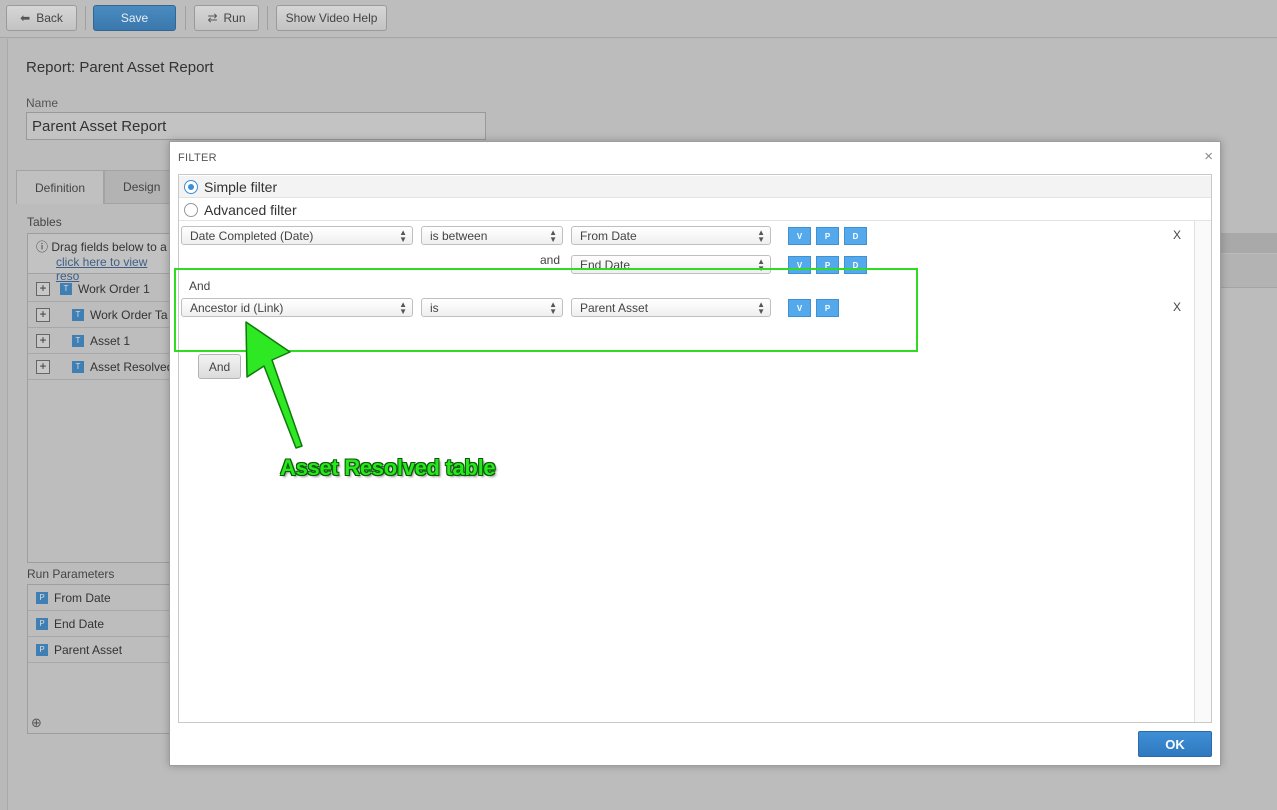 This screenshot has width=1277, height=810. What do you see at coordinates (388, 467) in the screenshot?
I see `annotation-caption: Asset Resolved table` at bounding box center [388, 467].